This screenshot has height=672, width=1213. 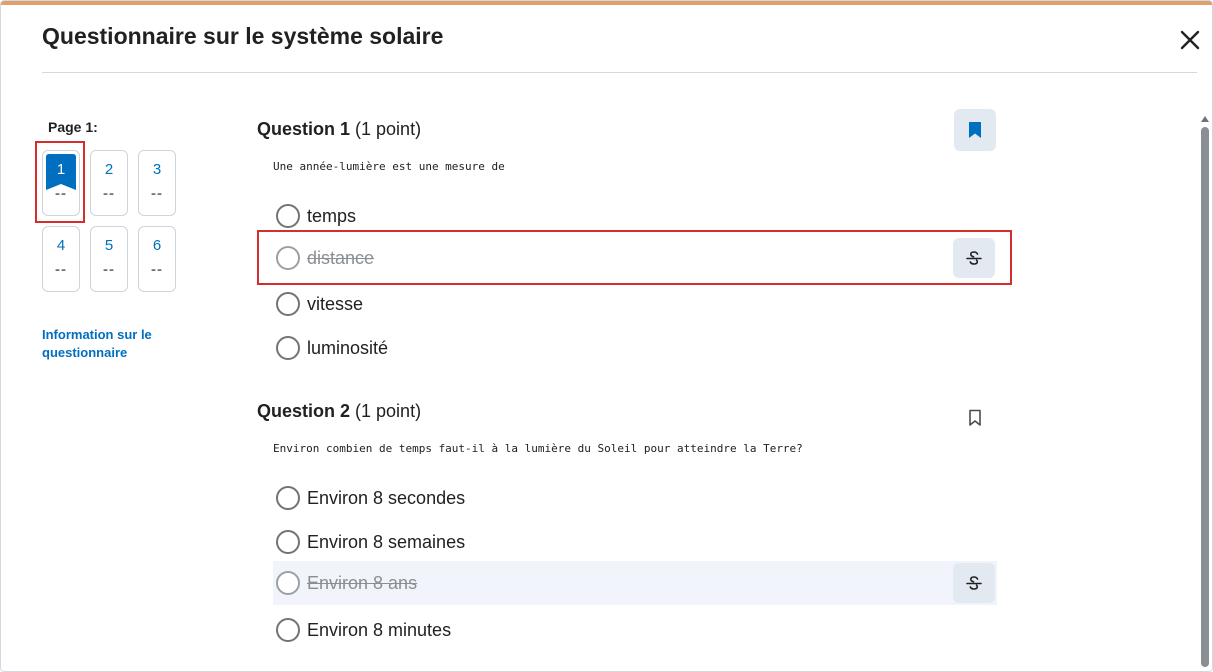 What do you see at coordinates (109, 183) in the screenshot?
I see `question-nav-2: 2 --` at bounding box center [109, 183].